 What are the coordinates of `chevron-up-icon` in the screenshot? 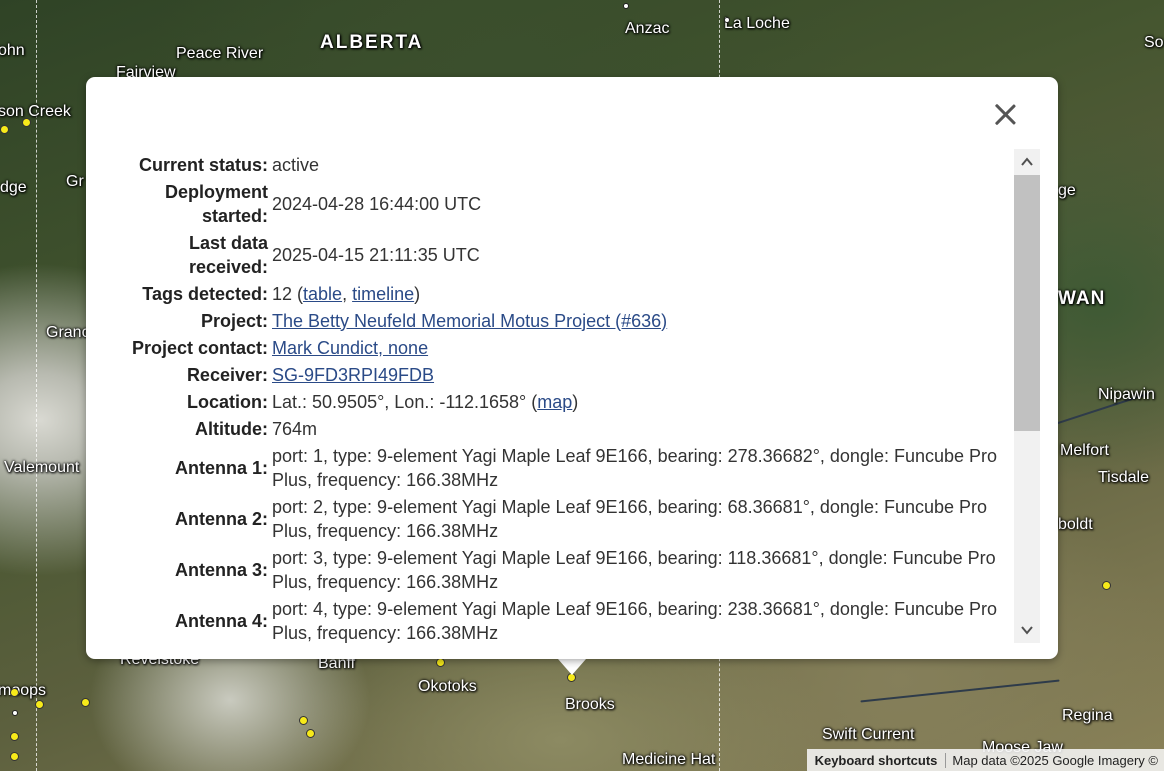 It's located at (1027, 161).